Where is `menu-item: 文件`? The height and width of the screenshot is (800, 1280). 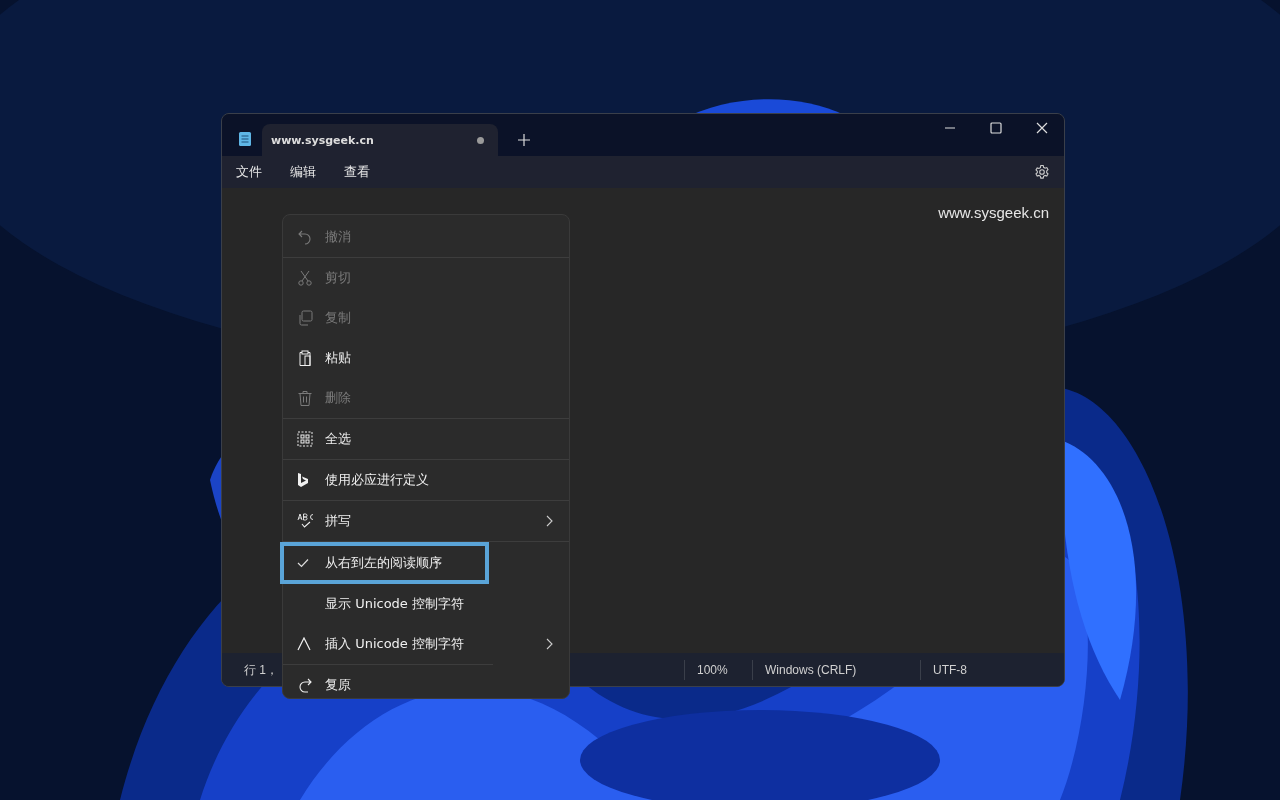
menu-item: 文件 is located at coordinates (249, 172).